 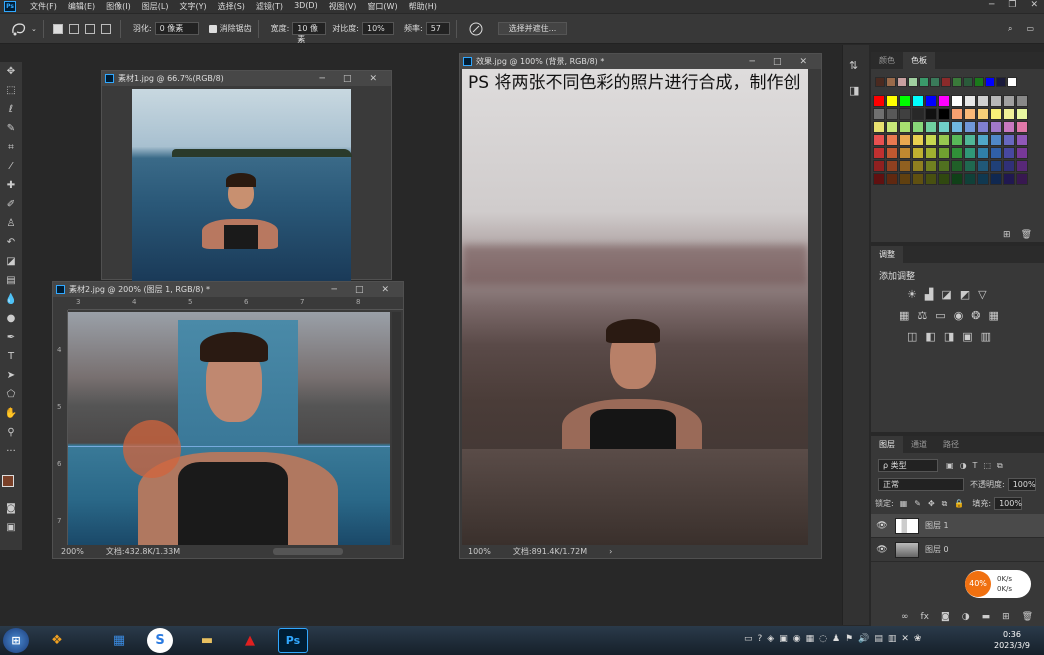 I want to click on quick-select-tool-icon: ✎, so click(x=11, y=128).